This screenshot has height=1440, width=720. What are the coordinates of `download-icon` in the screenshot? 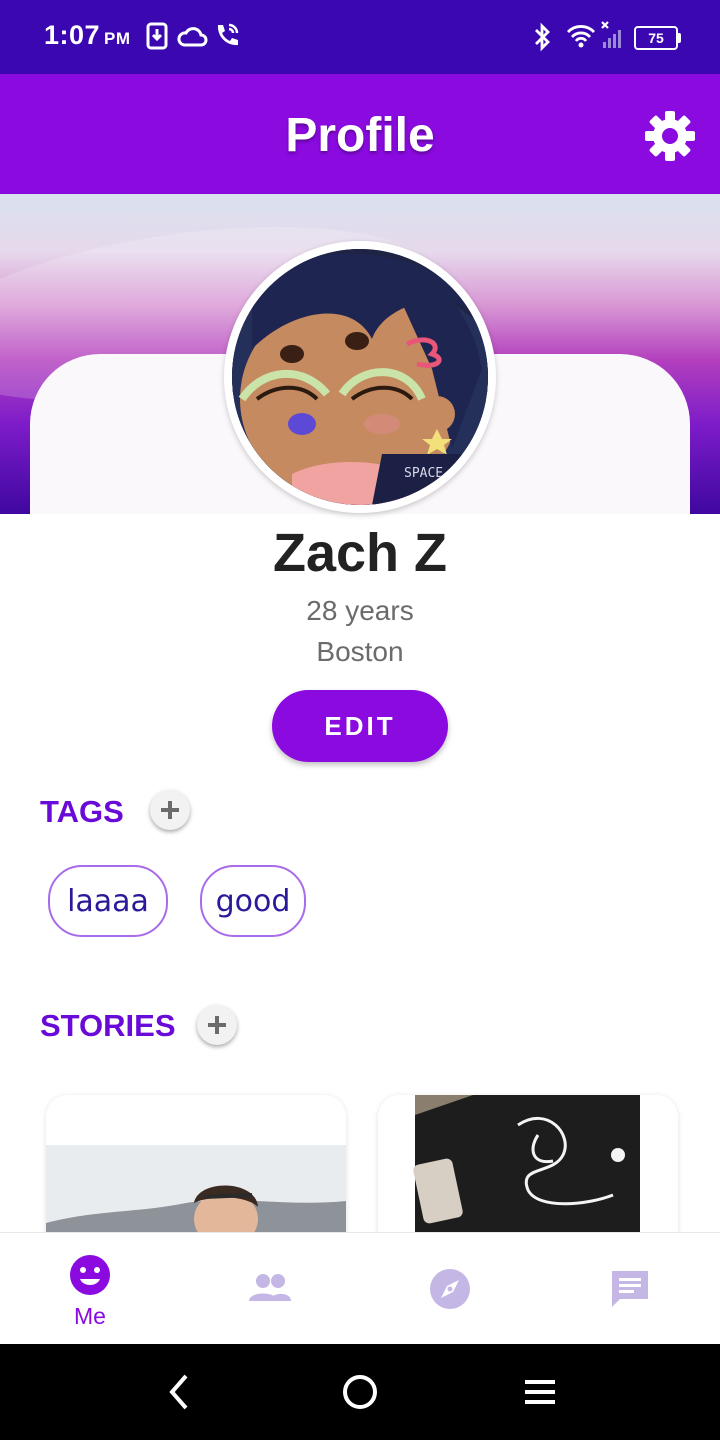 It's located at (157, 36).